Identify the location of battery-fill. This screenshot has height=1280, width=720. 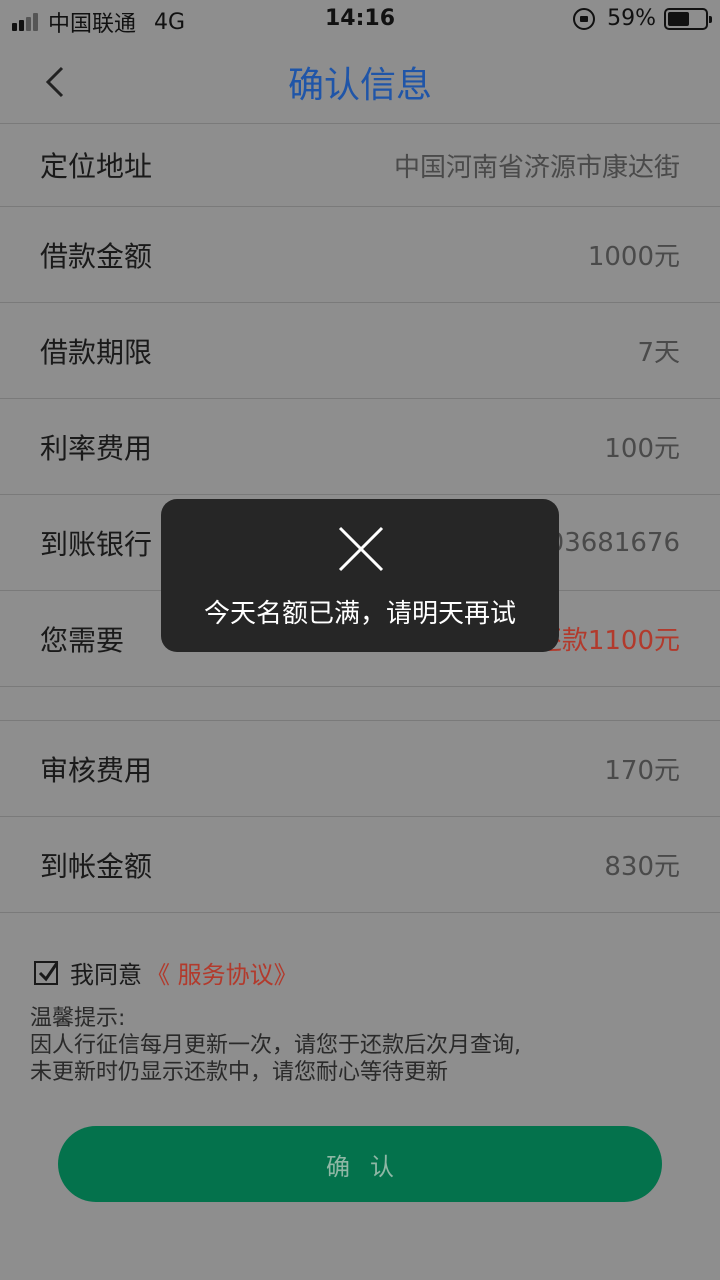
(679, 18).